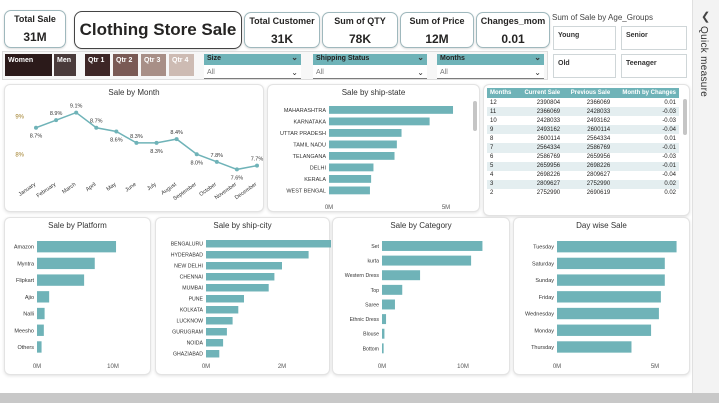 The width and height of the screenshot is (719, 403). I want to click on table-cell: 2809627, so click(540, 184).